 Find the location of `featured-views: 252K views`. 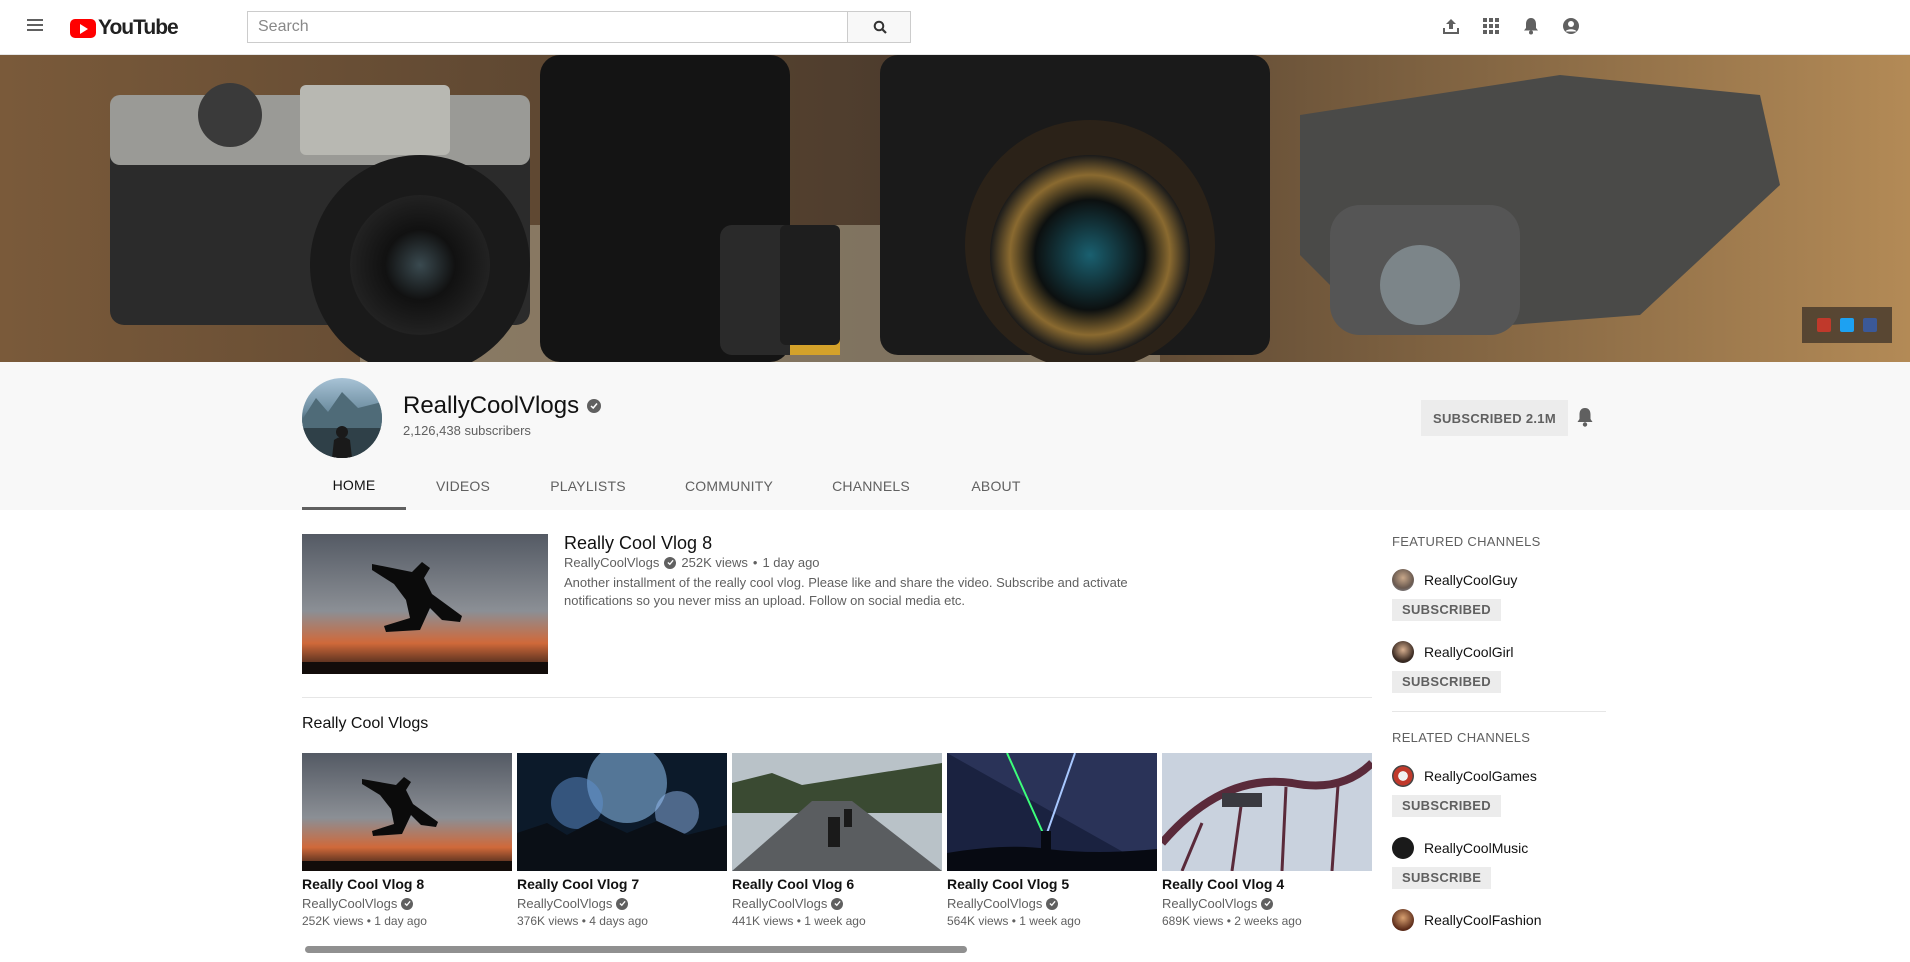

featured-views: 252K views is located at coordinates (714, 562).